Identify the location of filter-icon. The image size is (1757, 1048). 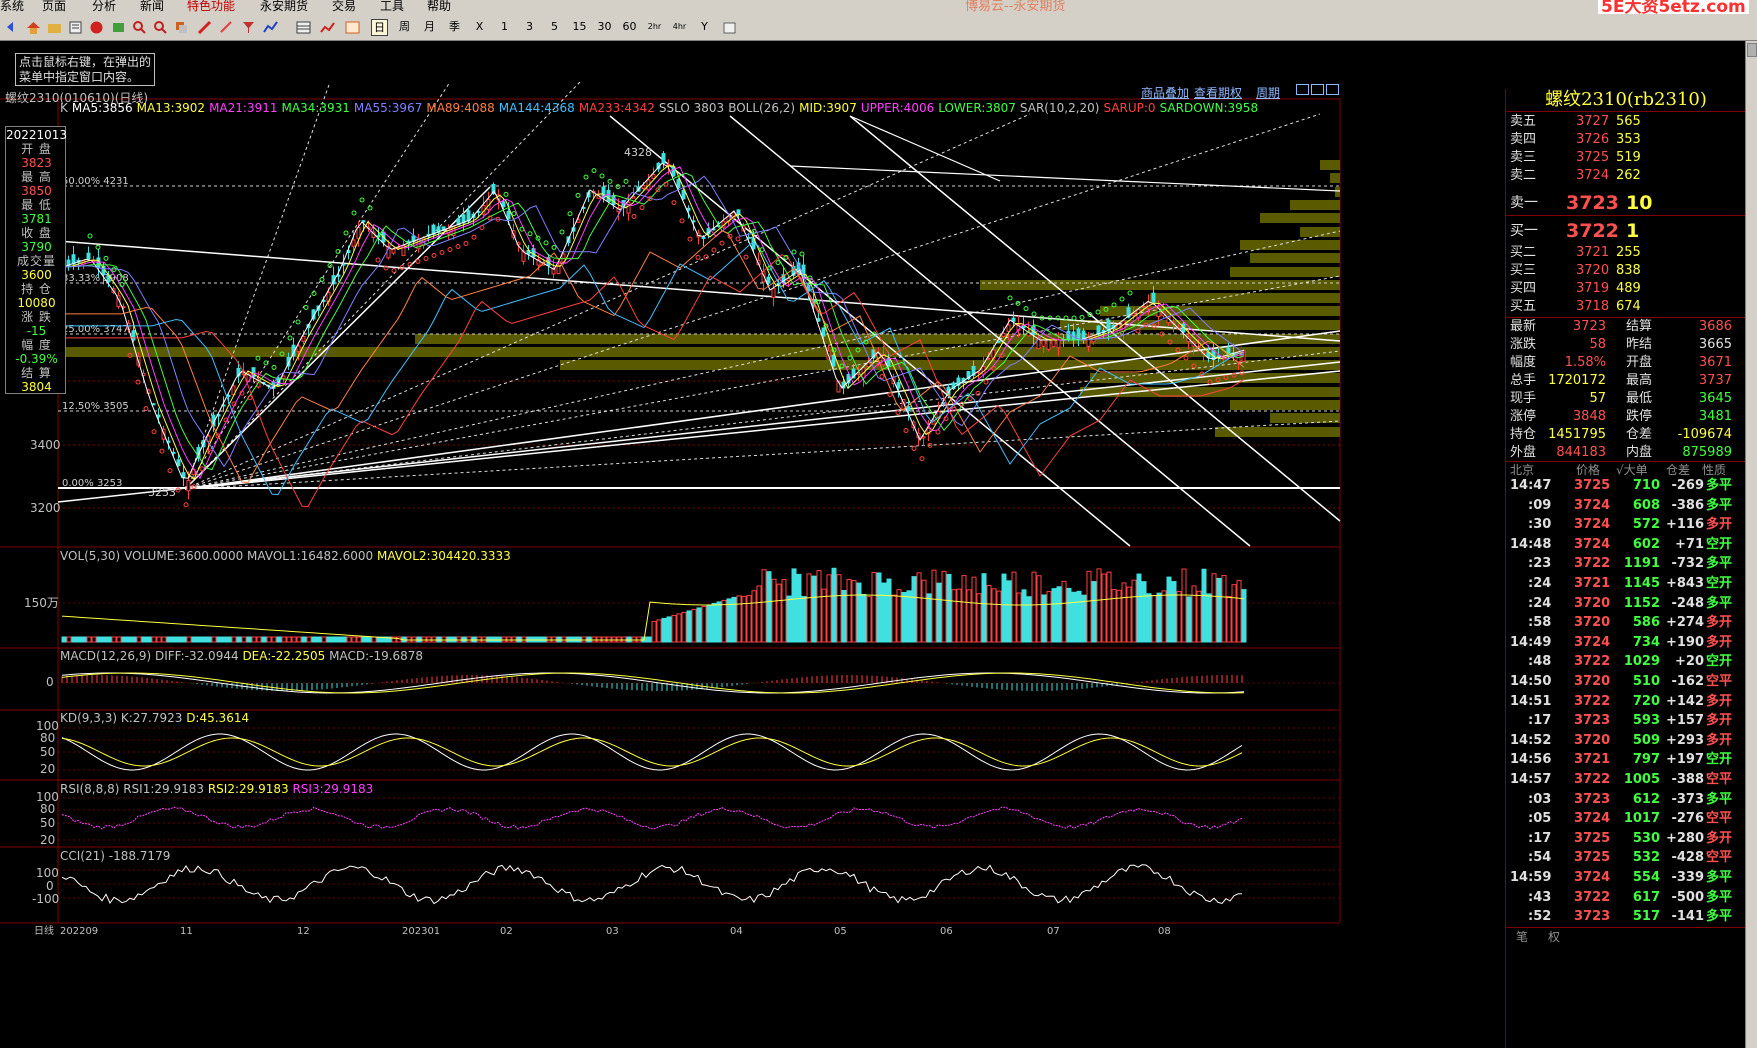
(248, 27).